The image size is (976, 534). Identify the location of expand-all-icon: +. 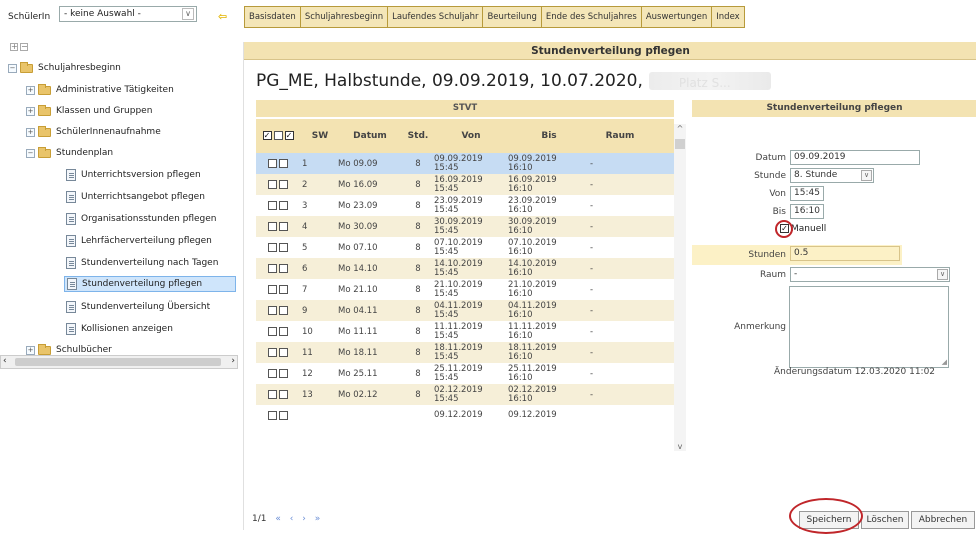
(14, 47).